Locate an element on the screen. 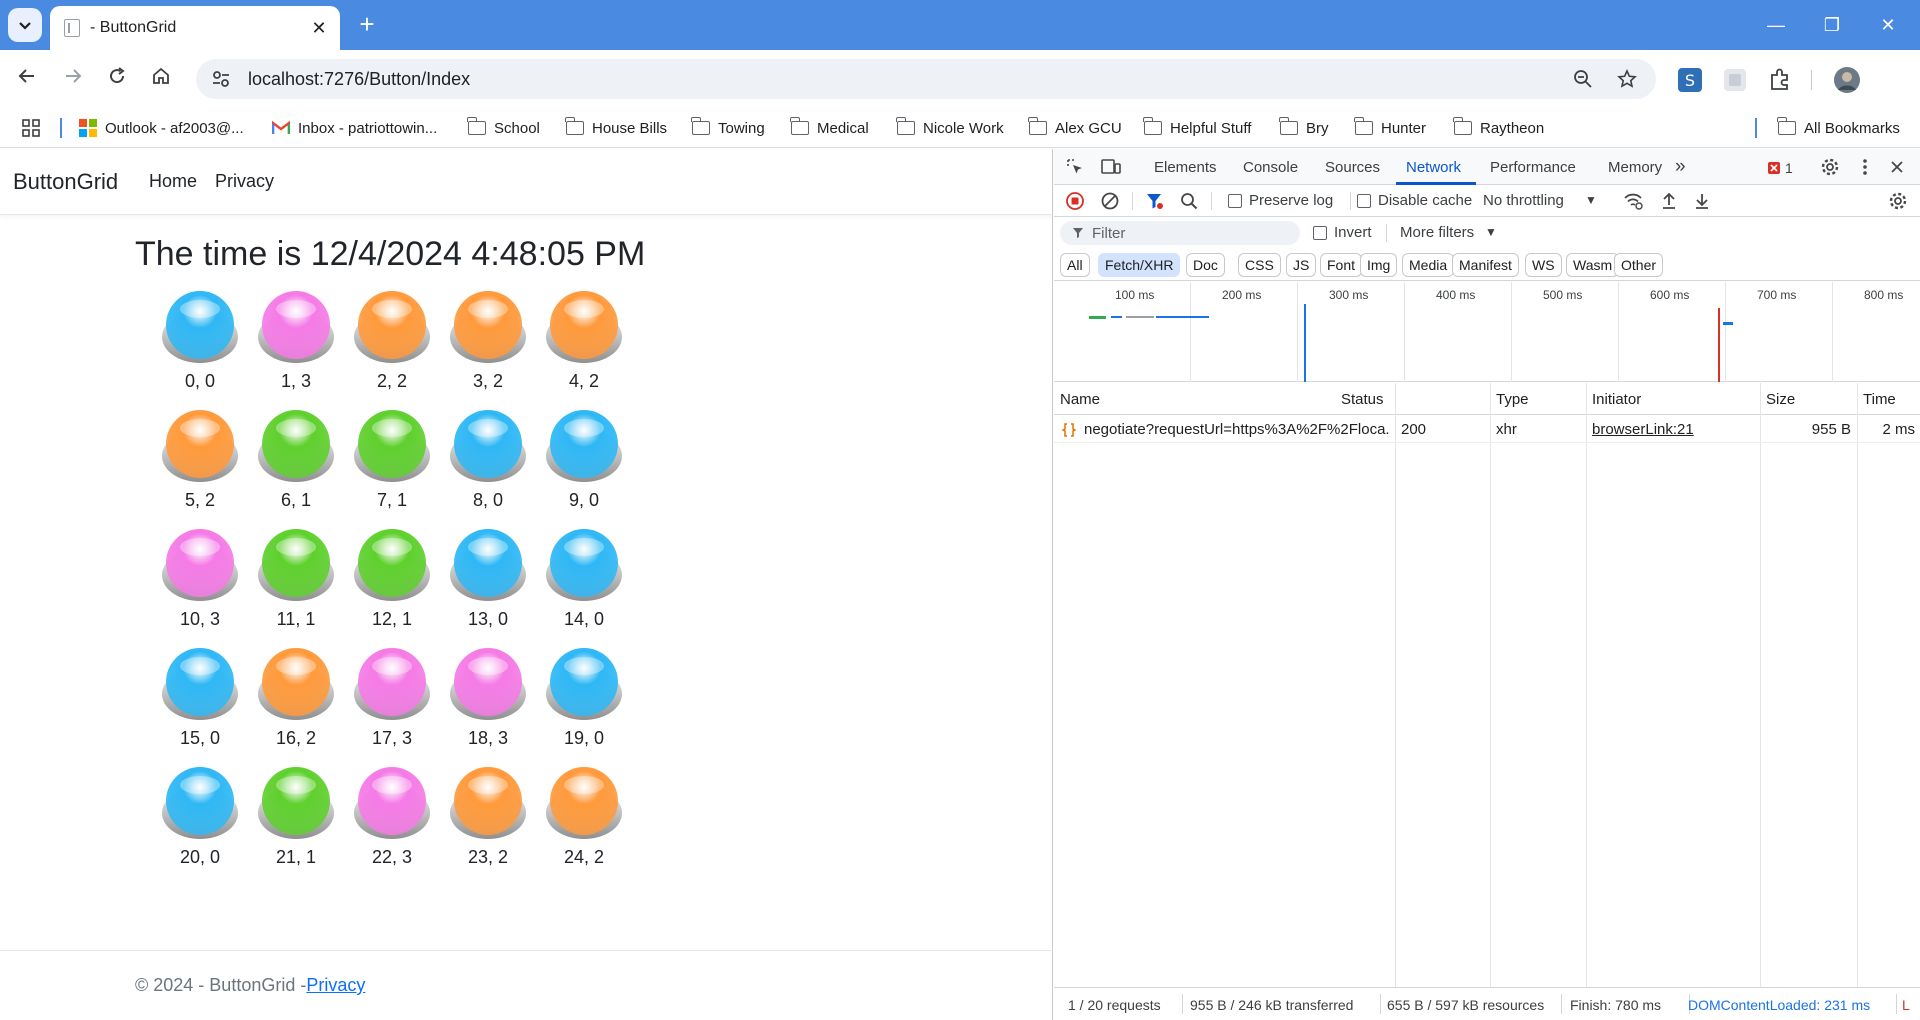 This screenshot has height=1020, width=1920. throttling-dropdown-icon: ▼ is located at coordinates (1591, 200).